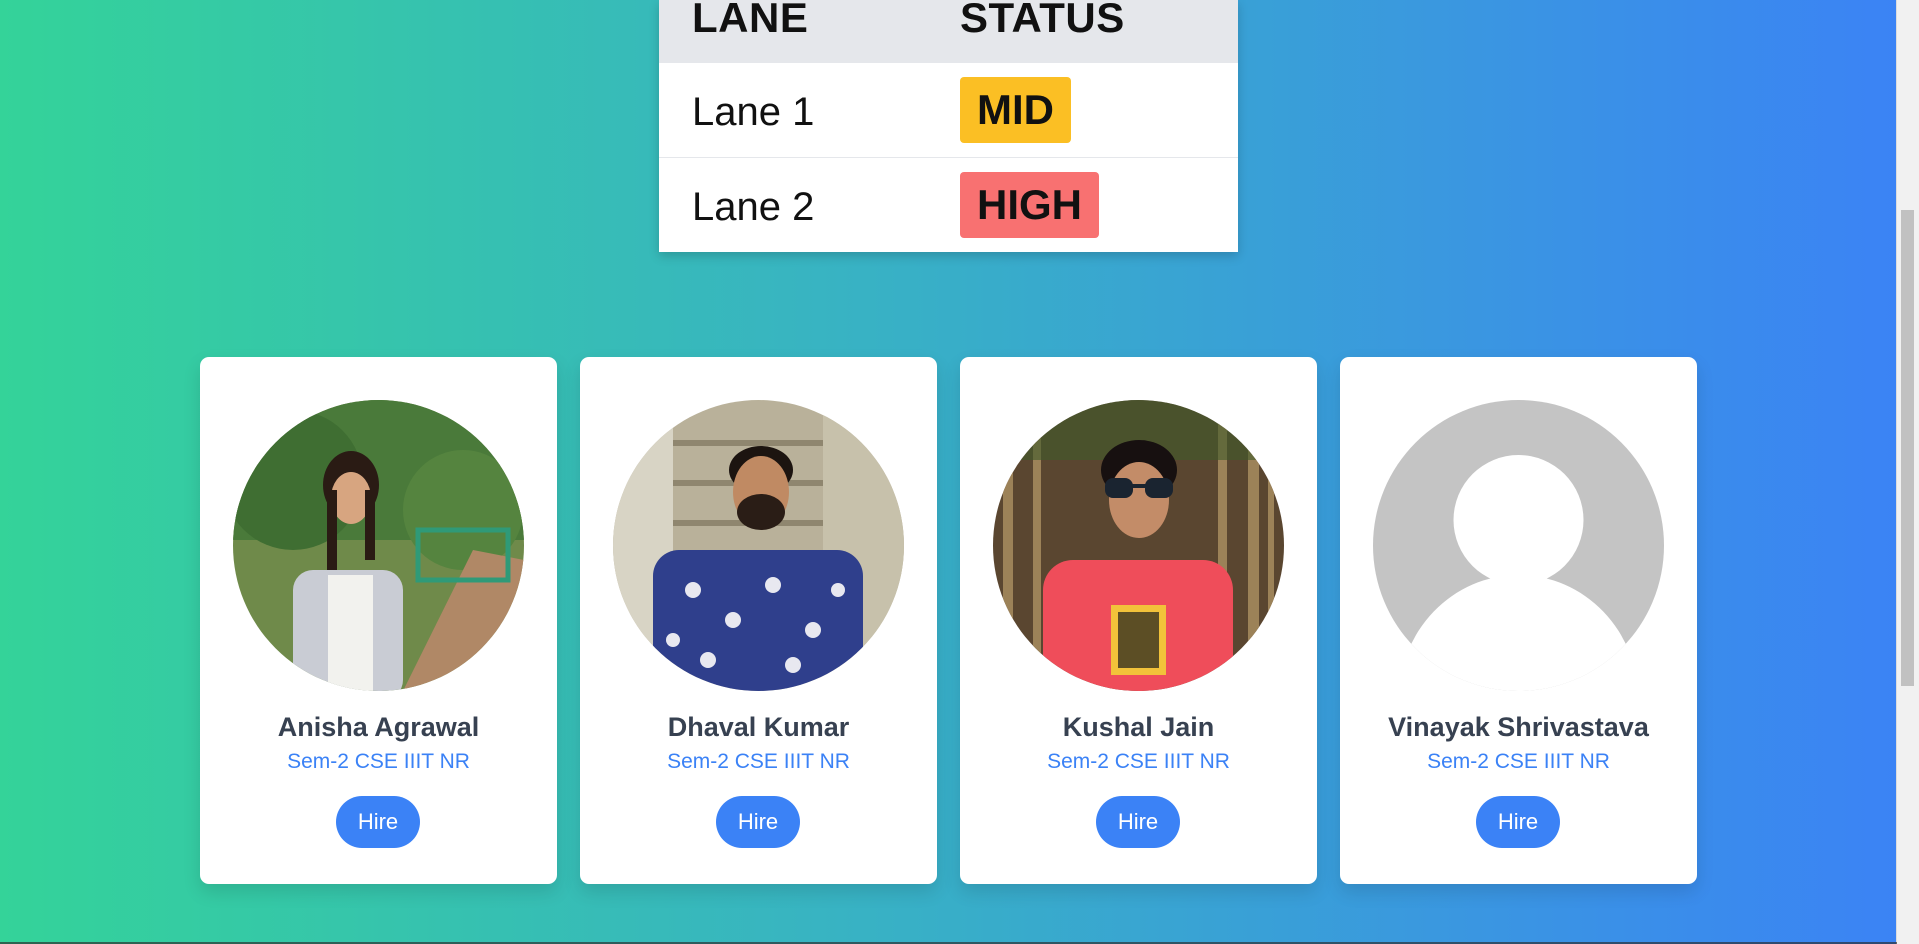 This screenshot has height=944, width=1919. What do you see at coordinates (1029, 205) in the screenshot?
I see `status-badge: HIGH` at bounding box center [1029, 205].